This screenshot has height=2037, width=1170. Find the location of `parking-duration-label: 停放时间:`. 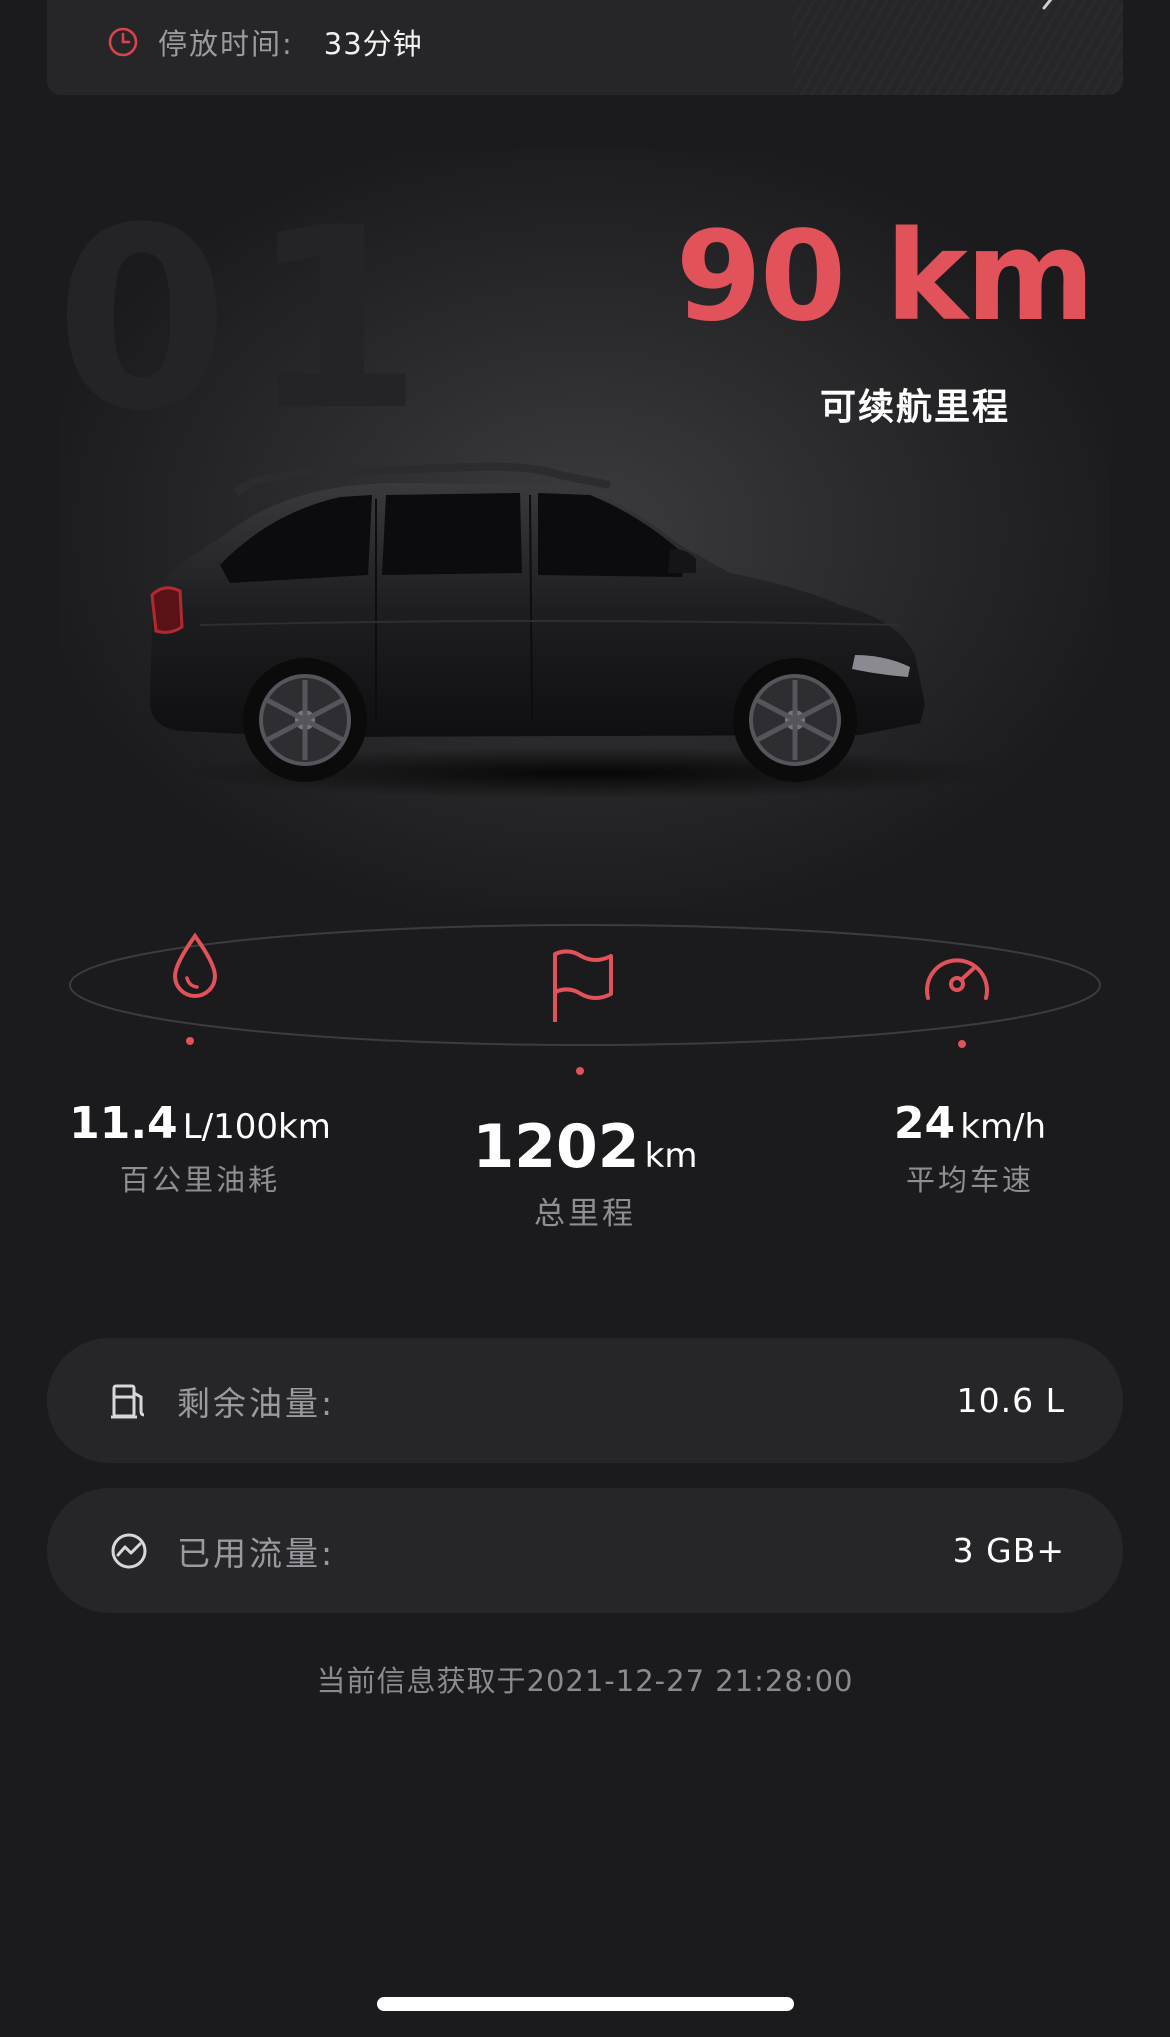

parking-duration-label: 停放时间: is located at coordinates (226, 44).